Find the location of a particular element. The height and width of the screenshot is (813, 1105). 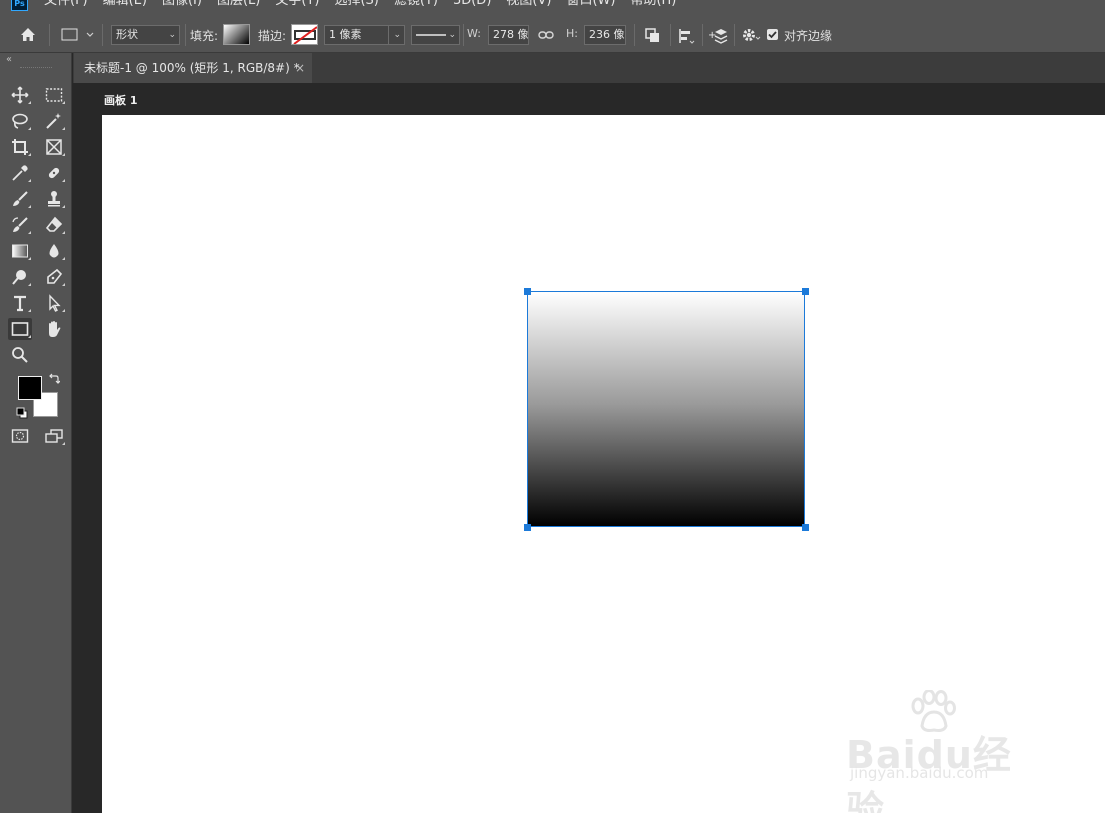

healing-brush-tool-icon is located at coordinates (54, 173).